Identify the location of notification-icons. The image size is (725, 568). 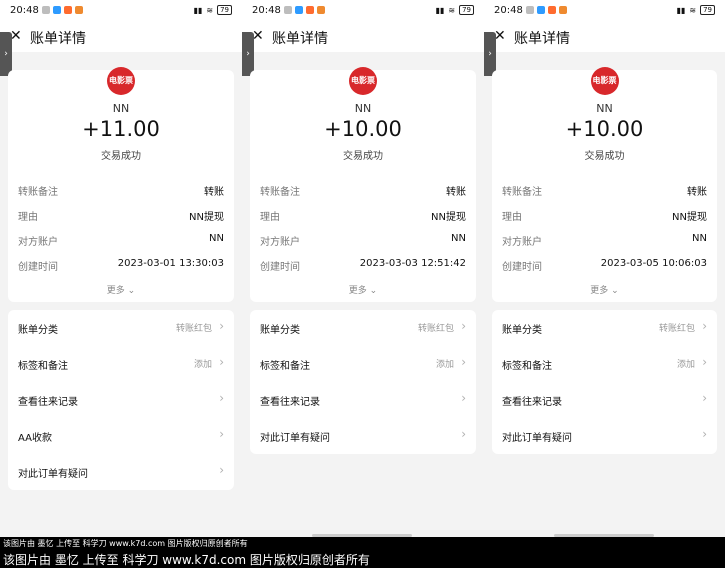
(304, 10).